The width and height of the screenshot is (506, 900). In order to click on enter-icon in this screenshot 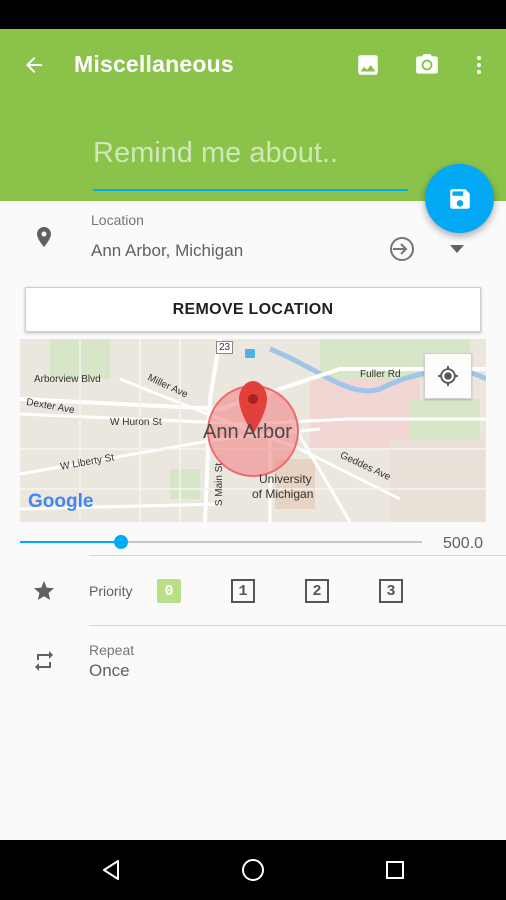, I will do `click(402, 249)`.